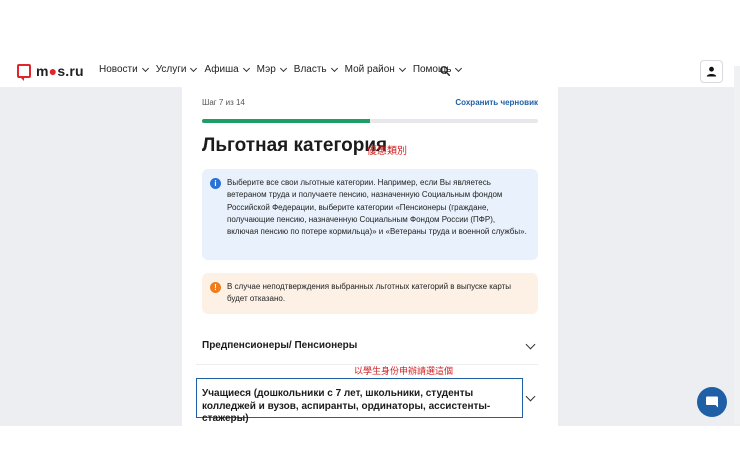 The height and width of the screenshot is (463, 740). Describe the element at coordinates (404, 372) in the screenshot. I see `handwritten-student-note: 以學生身份申辦請選這個` at that location.